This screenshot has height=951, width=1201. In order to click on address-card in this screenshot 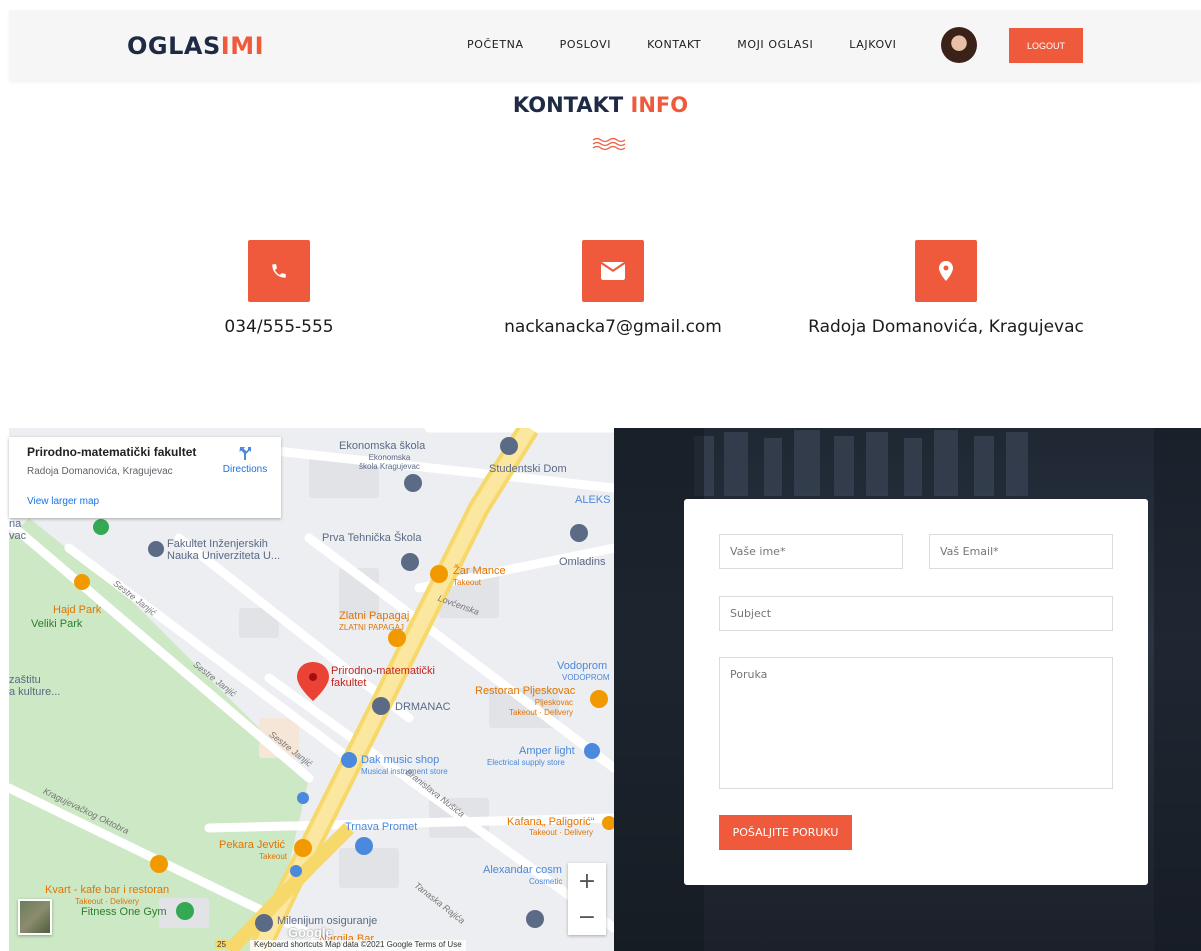, I will do `click(946, 271)`.